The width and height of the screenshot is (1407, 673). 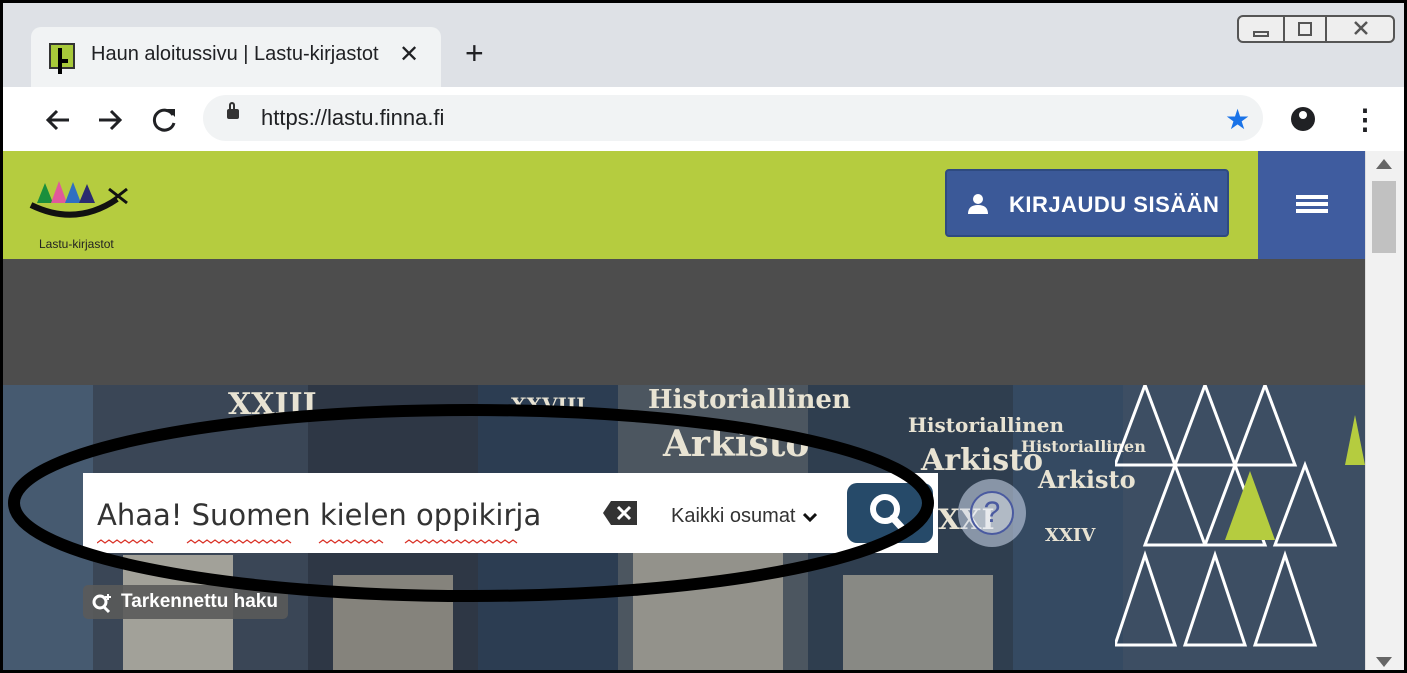 What do you see at coordinates (101, 604) in the screenshot?
I see `search-plus-icon` at bounding box center [101, 604].